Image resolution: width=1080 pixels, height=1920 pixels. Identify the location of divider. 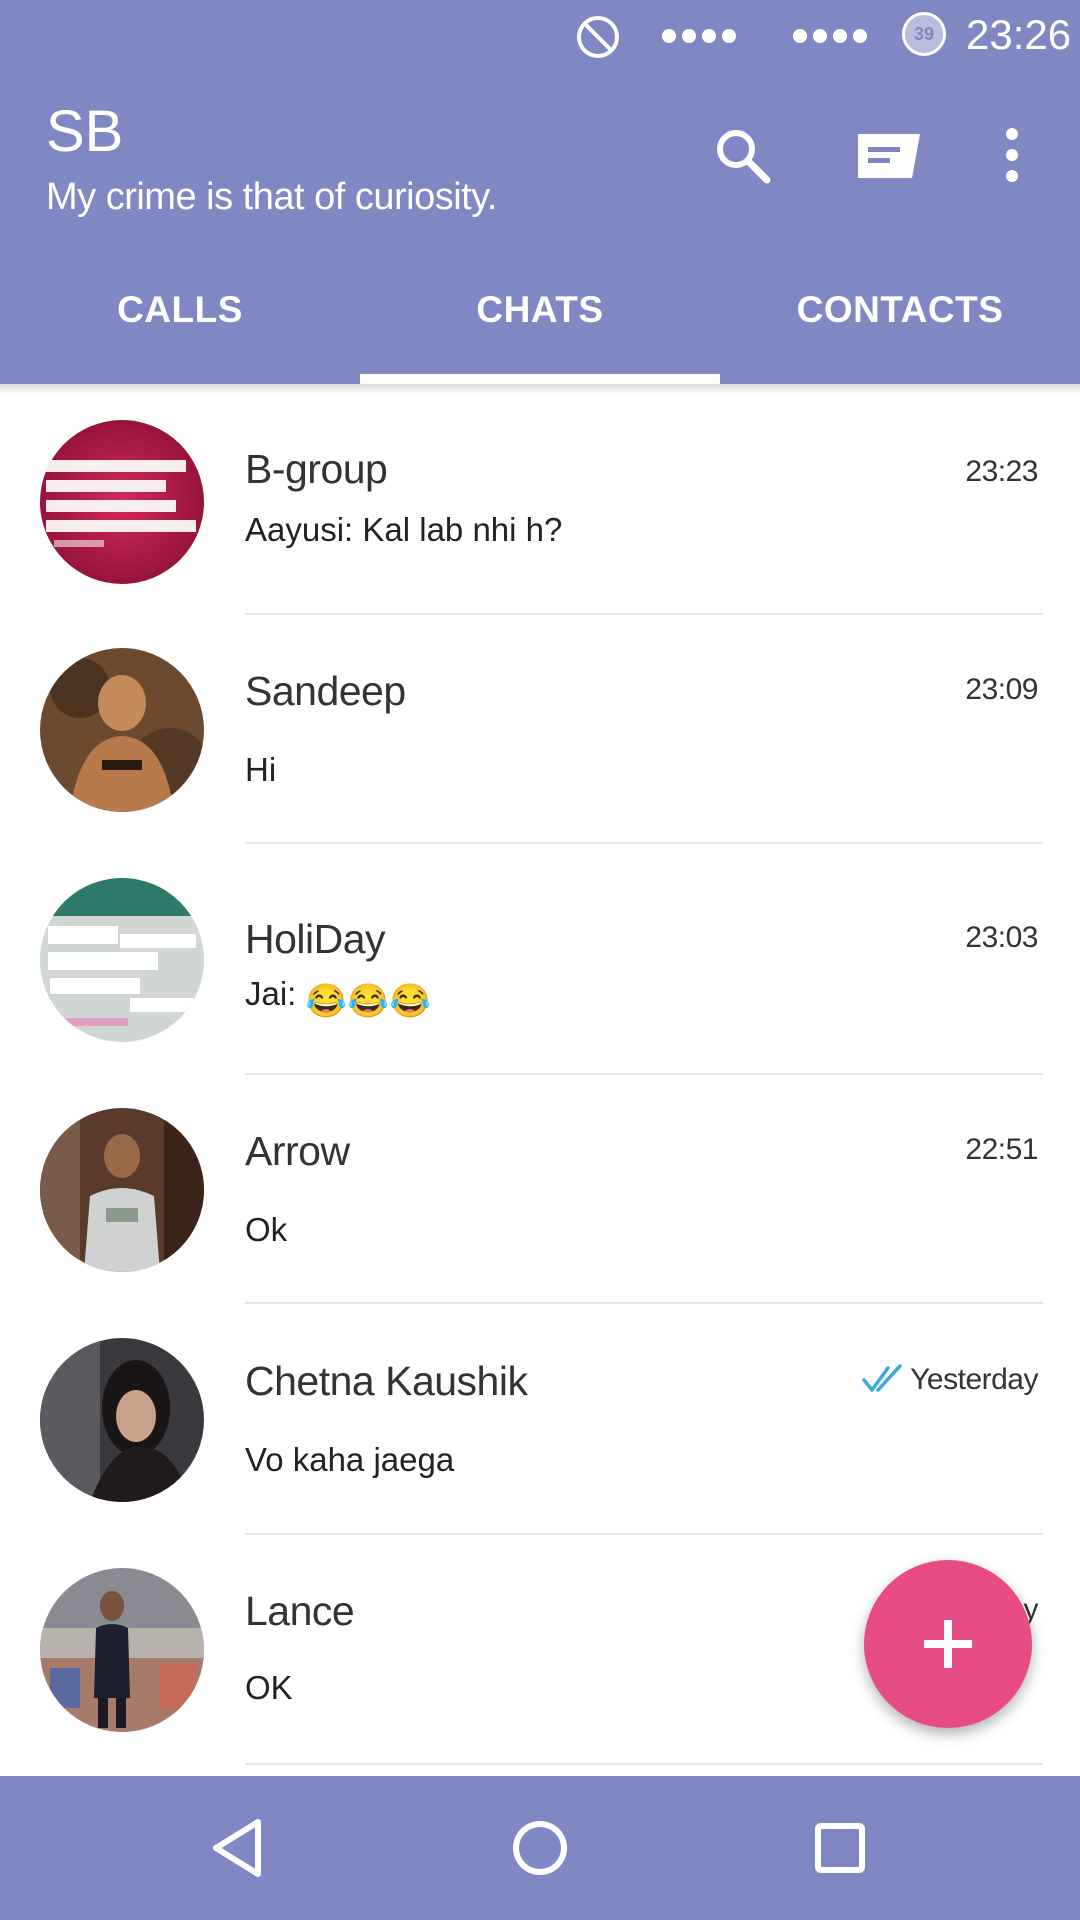
(644, 1764).